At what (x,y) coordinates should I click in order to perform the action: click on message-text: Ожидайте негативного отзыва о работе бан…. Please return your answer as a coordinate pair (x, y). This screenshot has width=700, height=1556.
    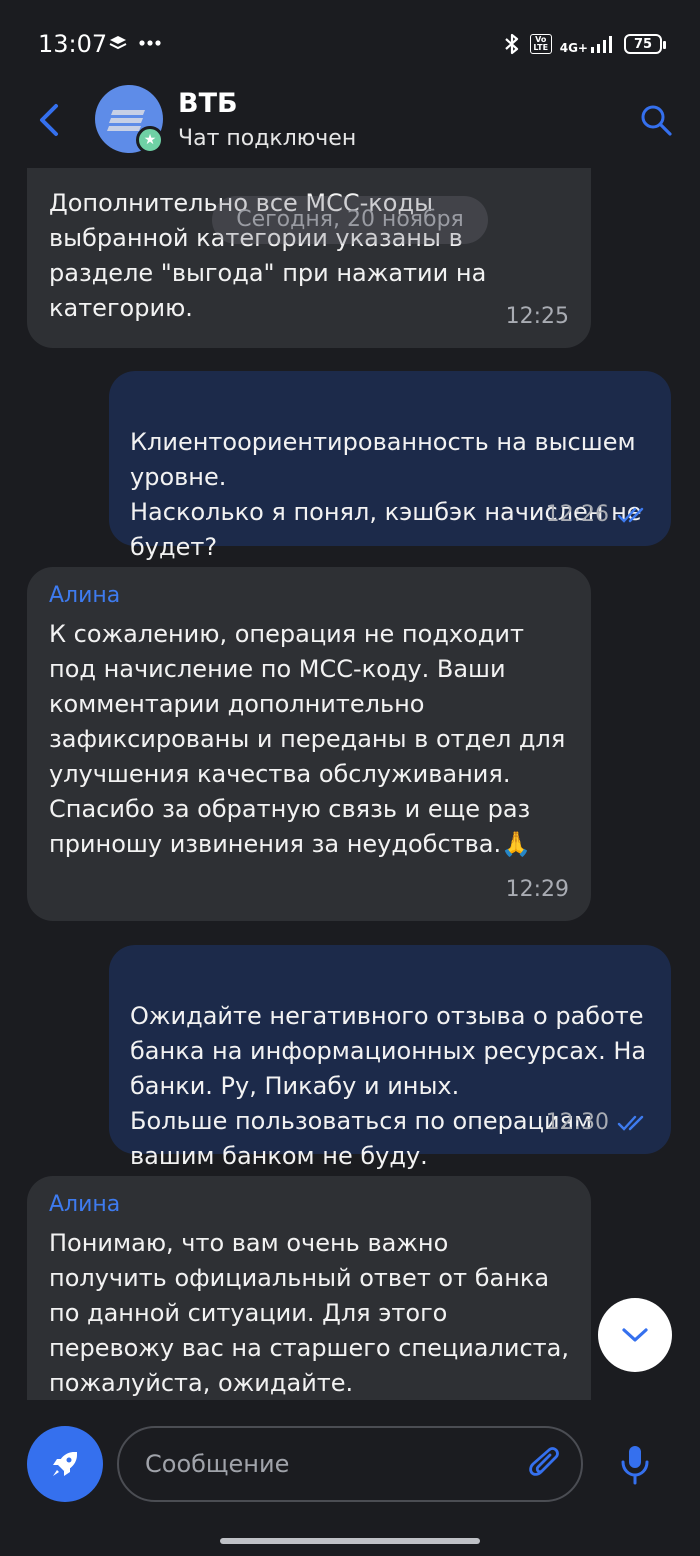
    Looking at the image, I should click on (388, 1086).